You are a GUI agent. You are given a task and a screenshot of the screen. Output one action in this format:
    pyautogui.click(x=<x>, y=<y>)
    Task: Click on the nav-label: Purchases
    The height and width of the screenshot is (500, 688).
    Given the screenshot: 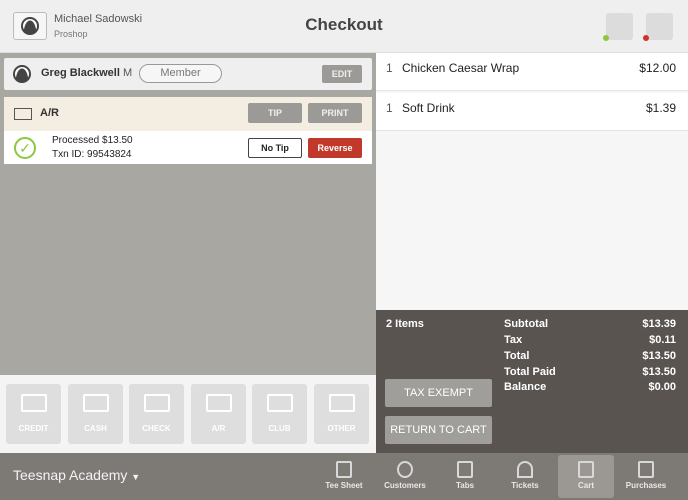 What is the action you would take?
    pyautogui.click(x=646, y=485)
    